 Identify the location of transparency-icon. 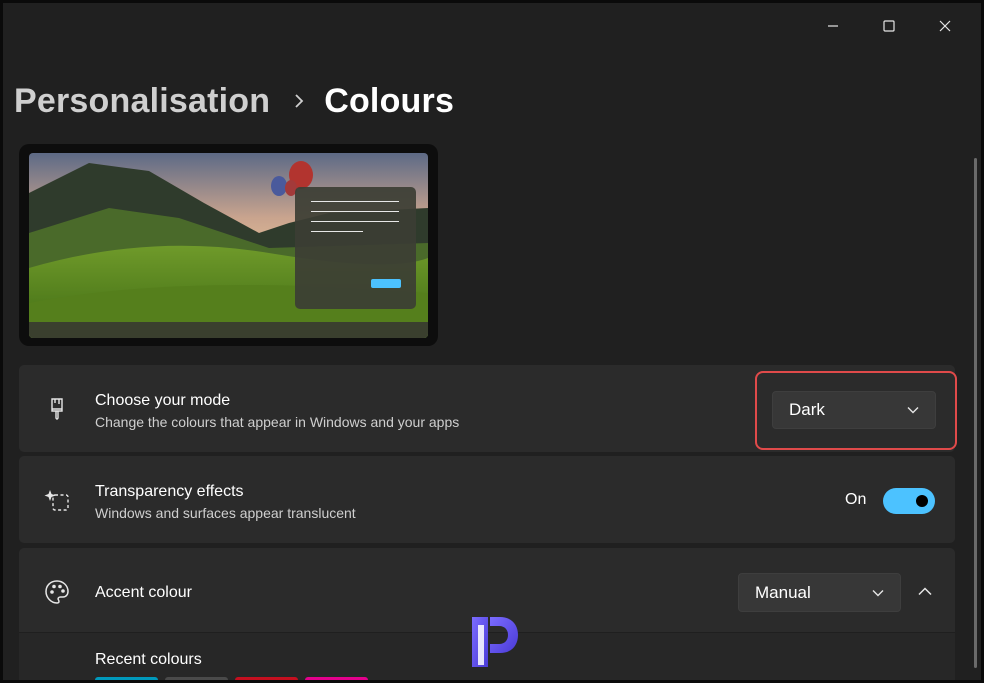
(57, 500).